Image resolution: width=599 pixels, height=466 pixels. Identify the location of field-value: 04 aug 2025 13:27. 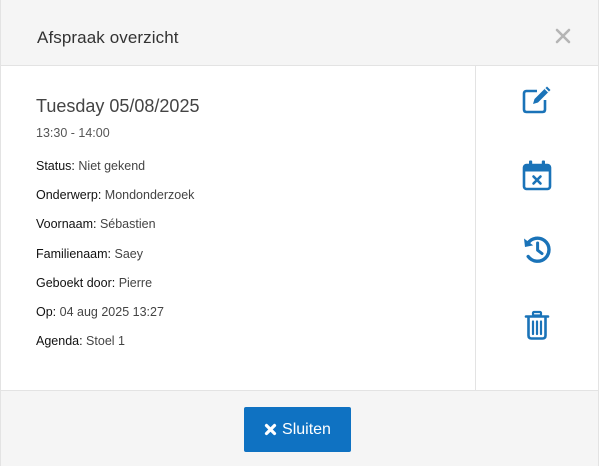
(110, 312).